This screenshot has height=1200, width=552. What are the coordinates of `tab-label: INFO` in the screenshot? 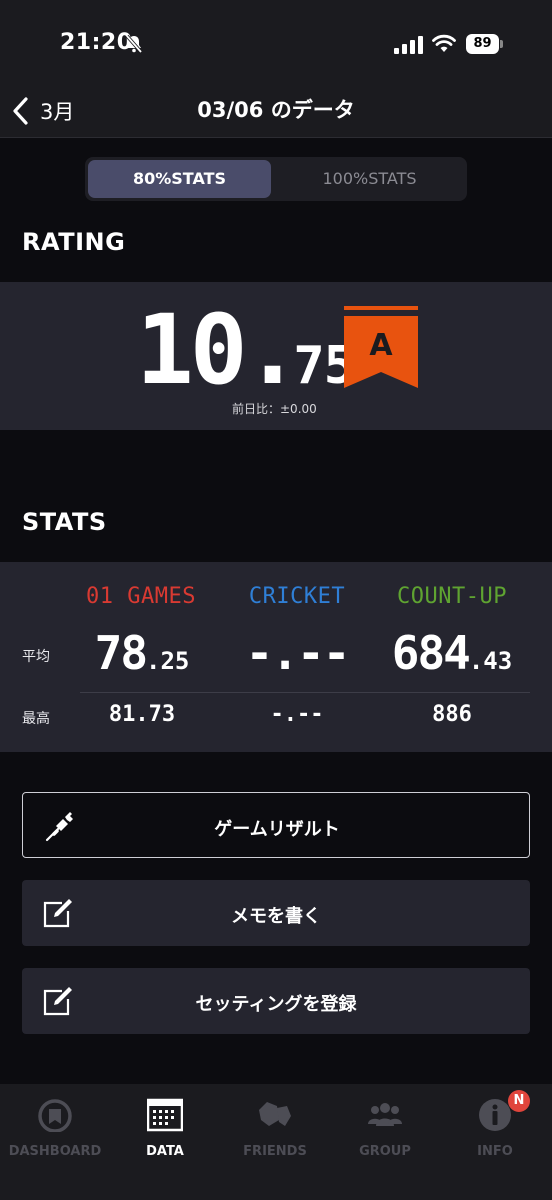 It's located at (495, 1151).